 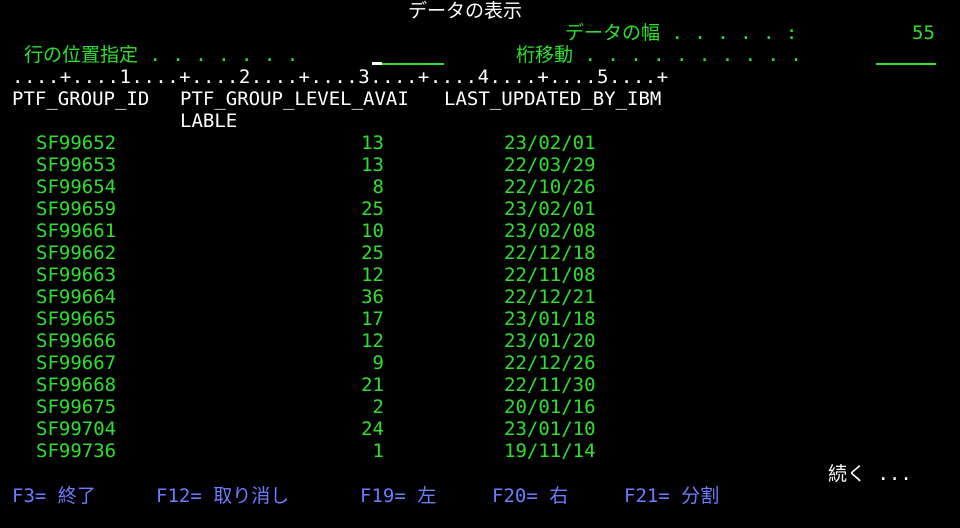 I want to click on cell-ptf-group-id: SF99661, so click(x=76, y=231).